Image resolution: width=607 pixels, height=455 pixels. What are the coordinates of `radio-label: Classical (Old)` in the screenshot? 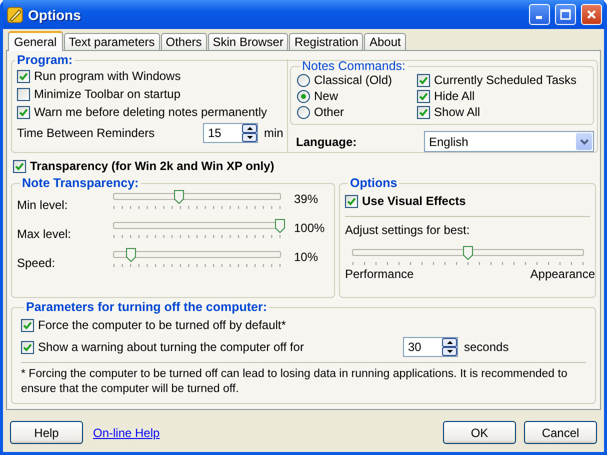 It's located at (353, 80).